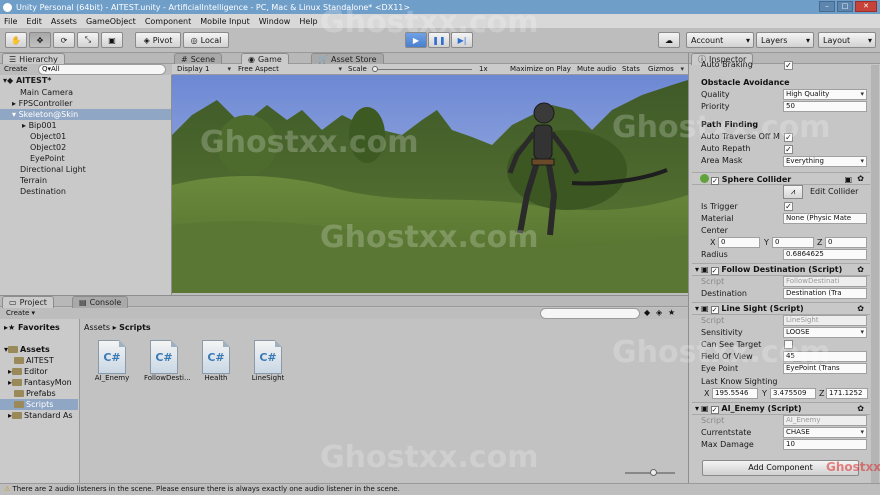  Describe the element at coordinates (16, 40) in the screenshot. I see `hand-tool-button: ✋` at that location.